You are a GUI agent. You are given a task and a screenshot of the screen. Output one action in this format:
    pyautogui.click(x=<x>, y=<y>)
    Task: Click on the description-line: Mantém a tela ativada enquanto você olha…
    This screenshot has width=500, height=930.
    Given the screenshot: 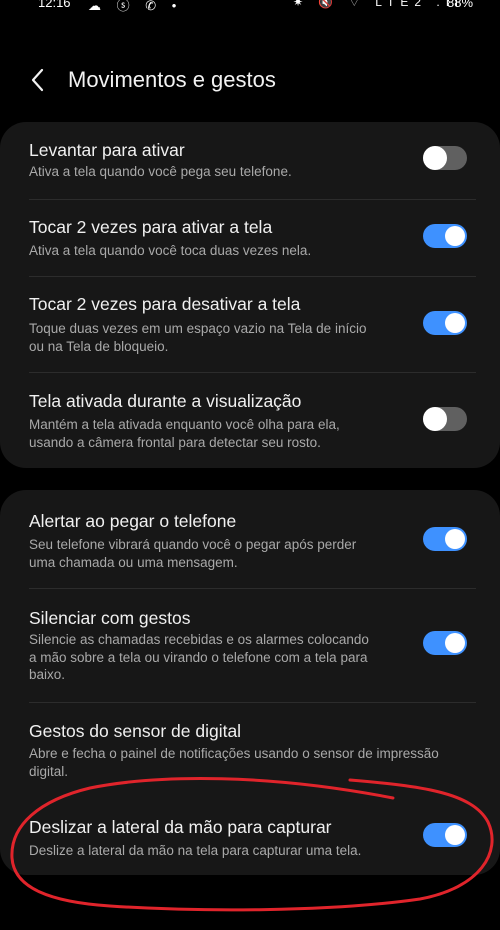 What is the action you would take?
    pyautogui.click(x=184, y=424)
    